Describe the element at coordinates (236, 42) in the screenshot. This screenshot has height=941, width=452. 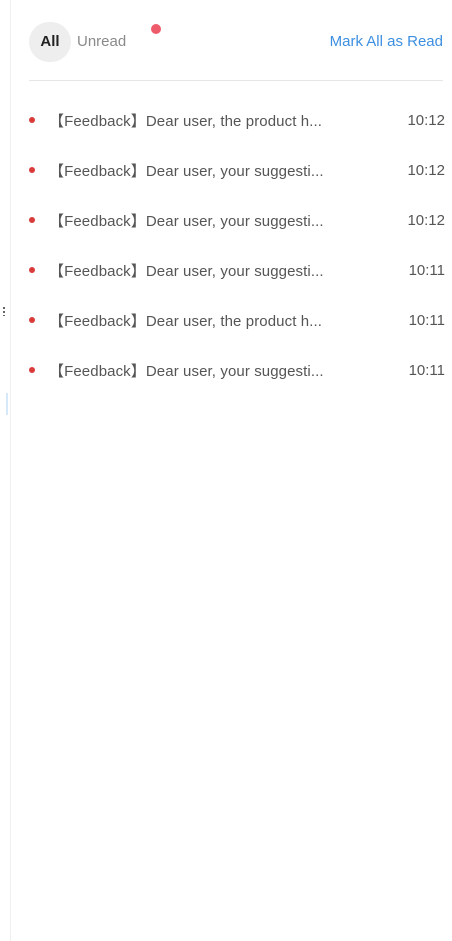
I see `notification-header: All Unread Mark All as Read` at that location.